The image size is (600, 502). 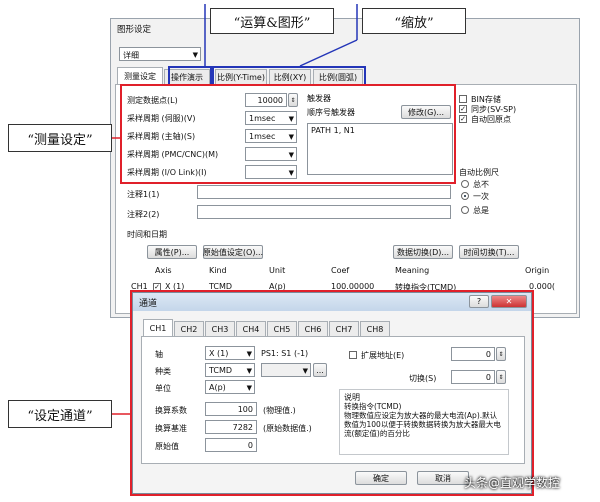 What do you see at coordinates (158, 327) in the screenshot?
I see `tab-ch1: CH1` at bounding box center [158, 327].